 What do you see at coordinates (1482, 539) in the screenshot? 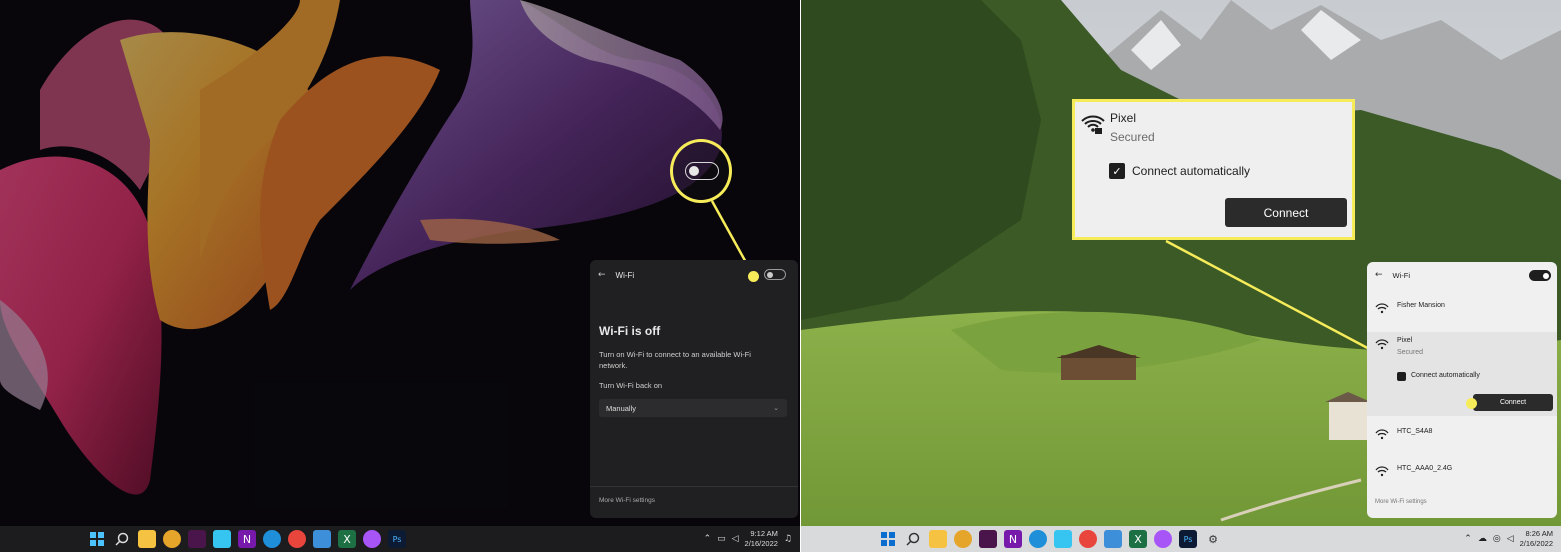
I see `onedrive-icon: ☁` at bounding box center [1482, 539].